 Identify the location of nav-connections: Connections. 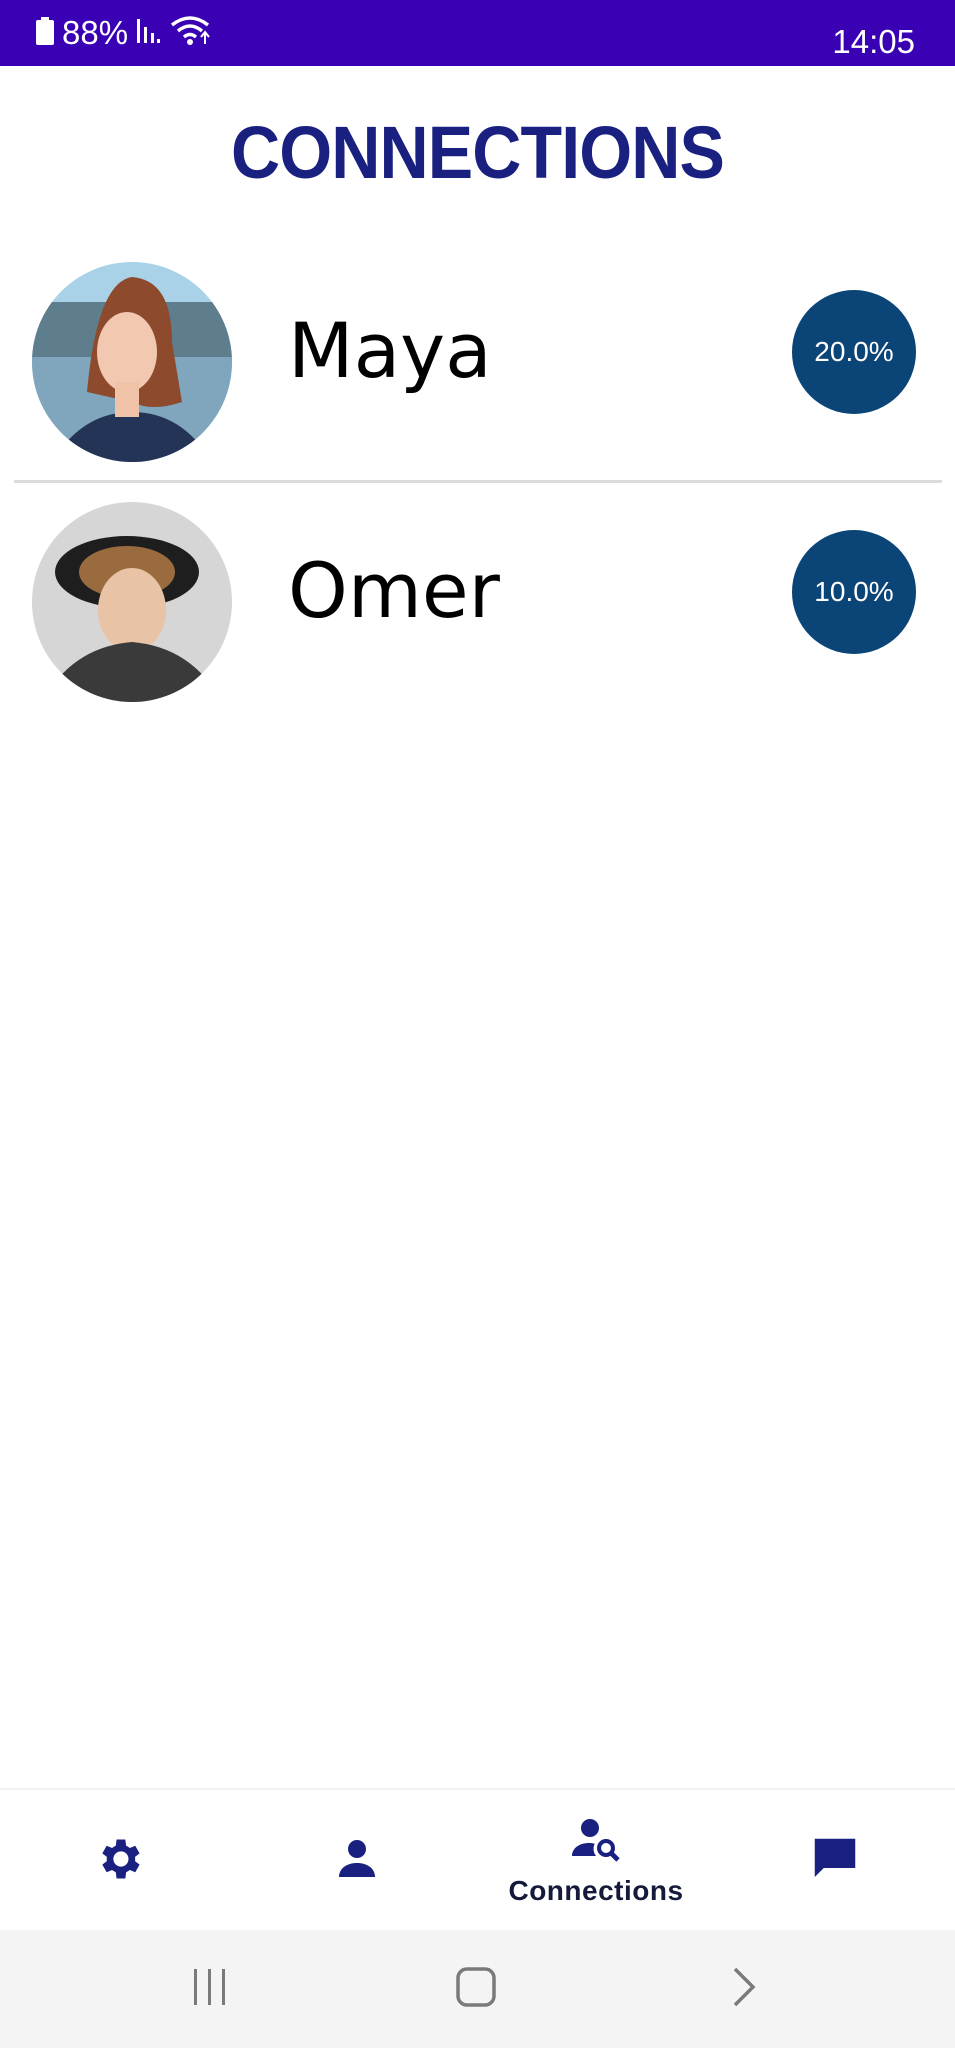
(596, 1861).